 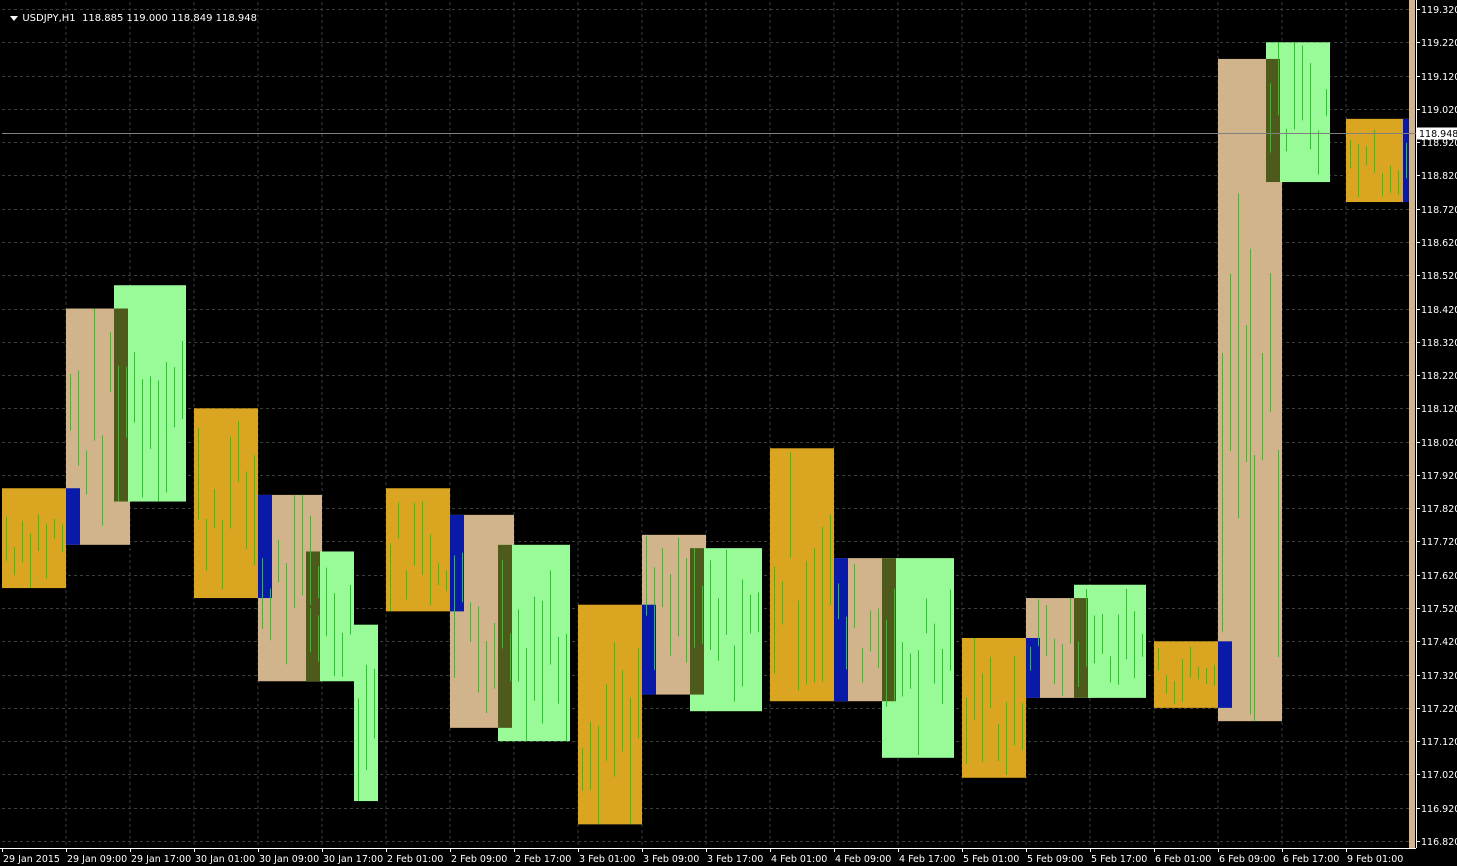 What do you see at coordinates (543, 859) in the screenshot?
I see `time-tick-label: 2 Feb 17:00` at bounding box center [543, 859].